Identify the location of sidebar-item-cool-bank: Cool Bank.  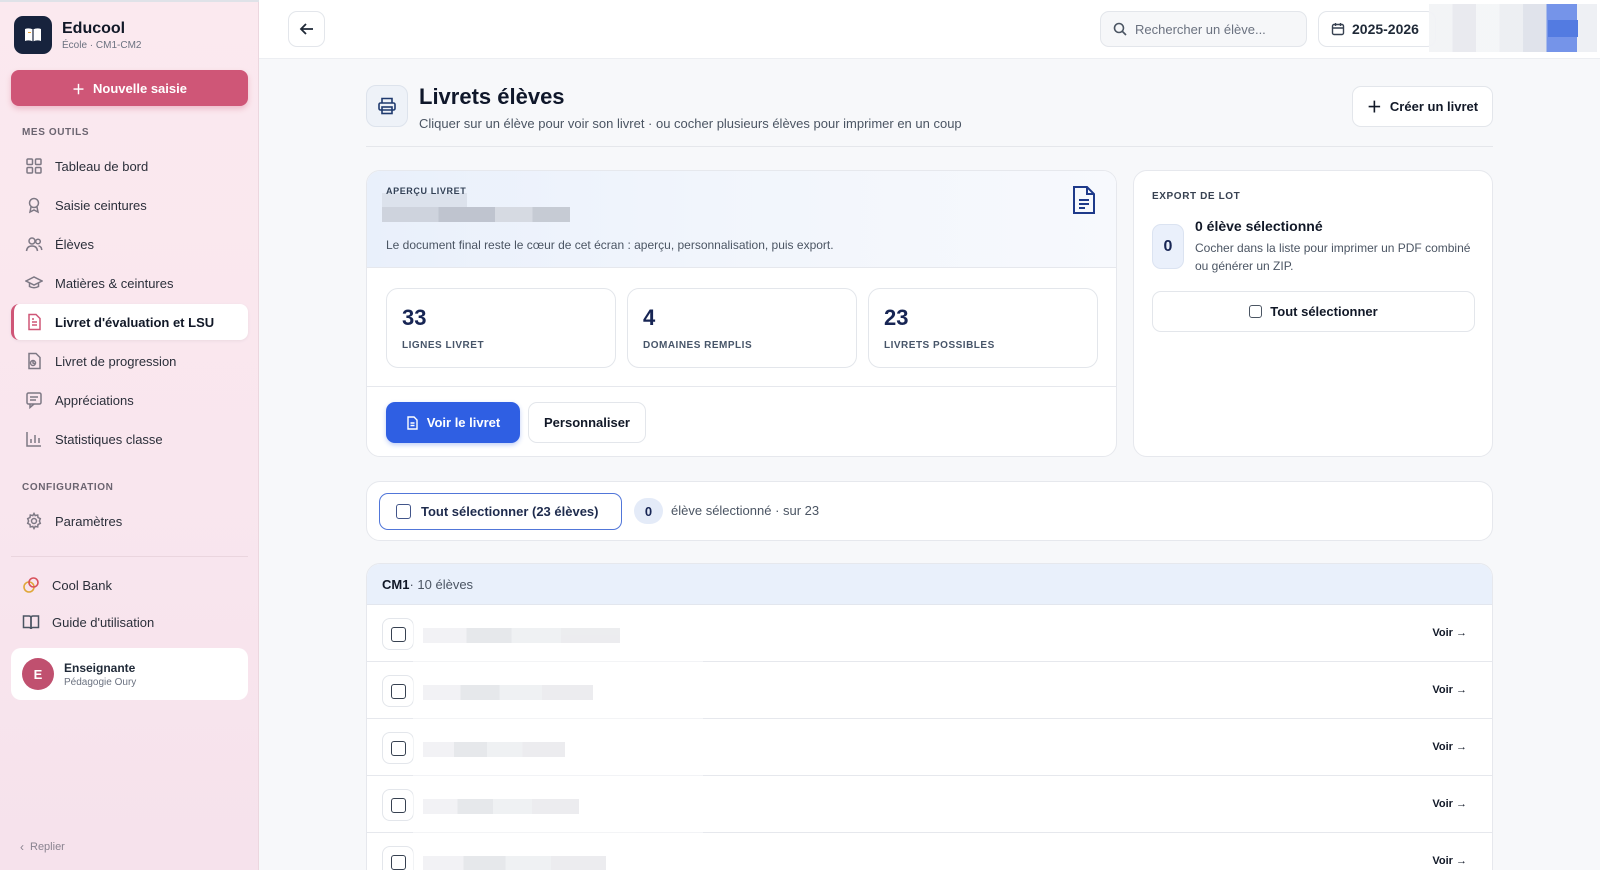
(129, 585).